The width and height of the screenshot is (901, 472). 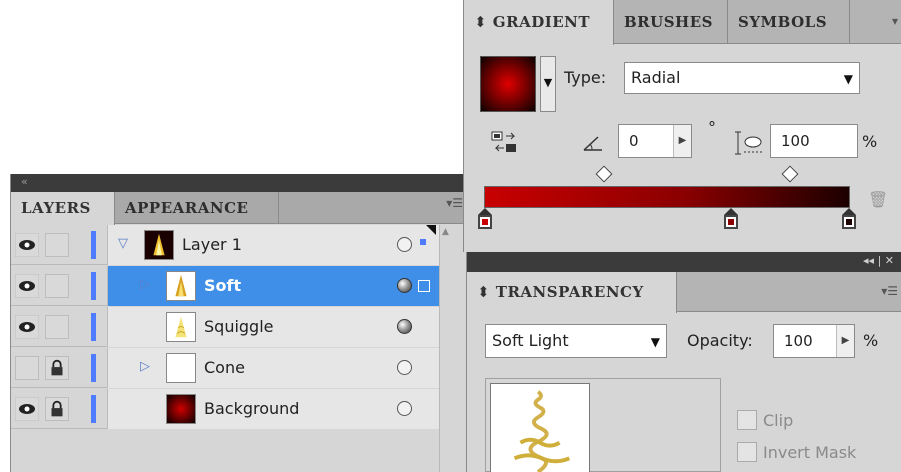 What do you see at coordinates (748, 143) in the screenshot?
I see `aspect-ratio-icon` at bounding box center [748, 143].